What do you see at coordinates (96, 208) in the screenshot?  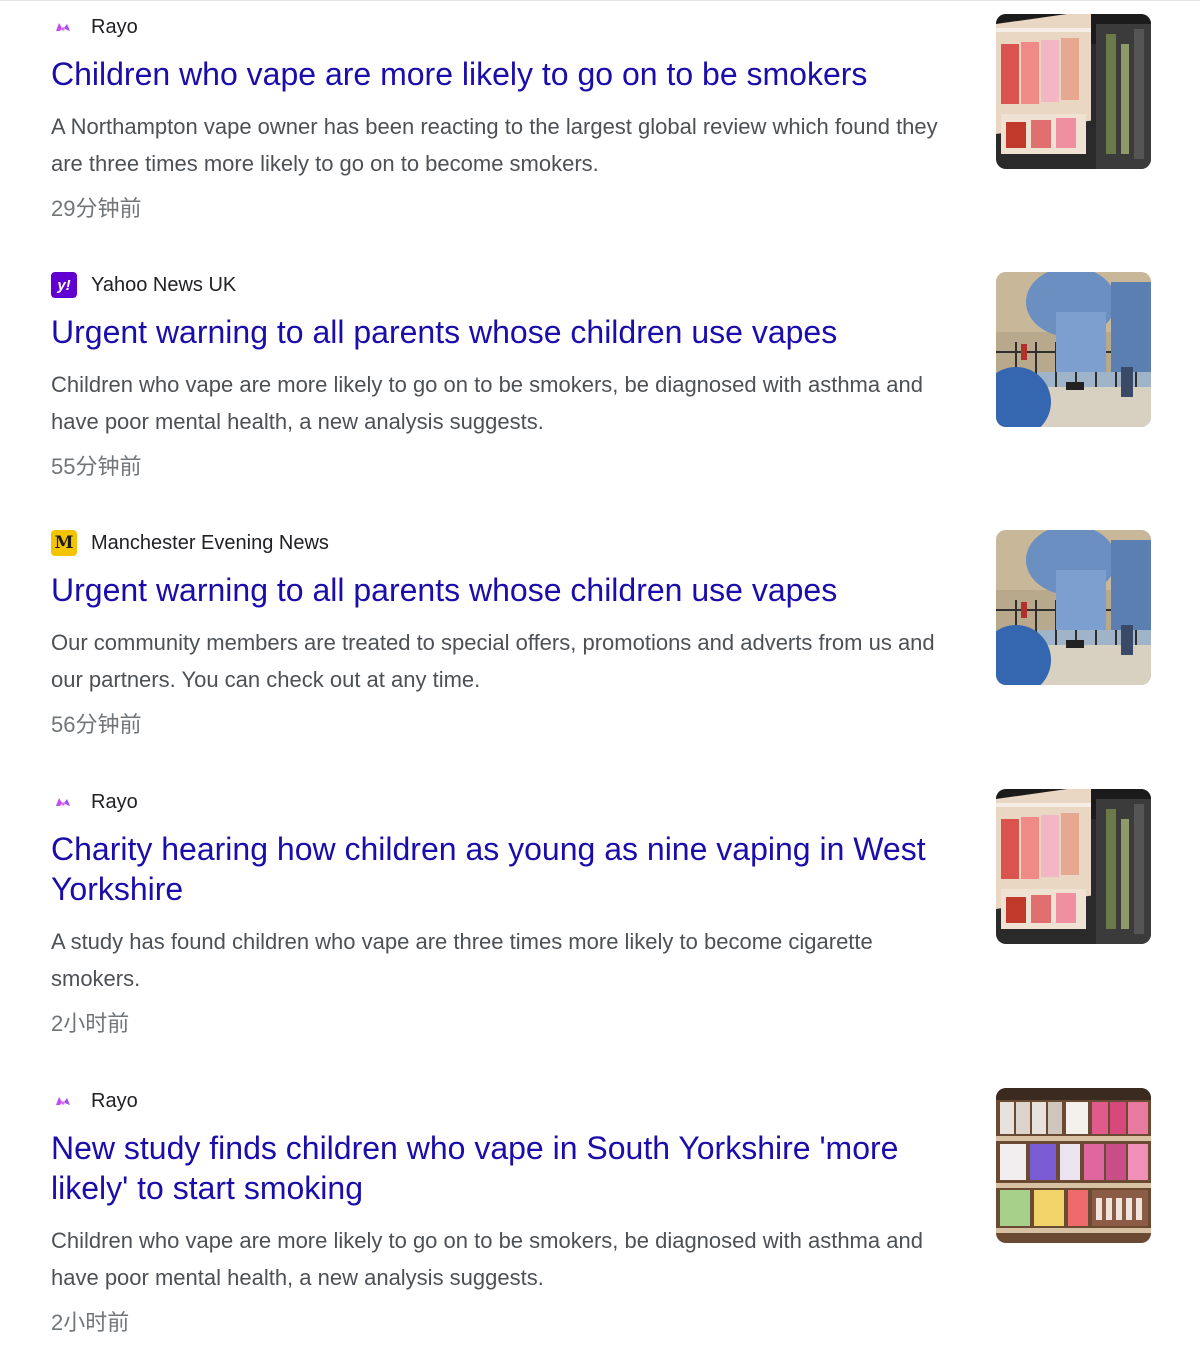 I see `timestamp: 29分钟前` at bounding box center [96, 208].